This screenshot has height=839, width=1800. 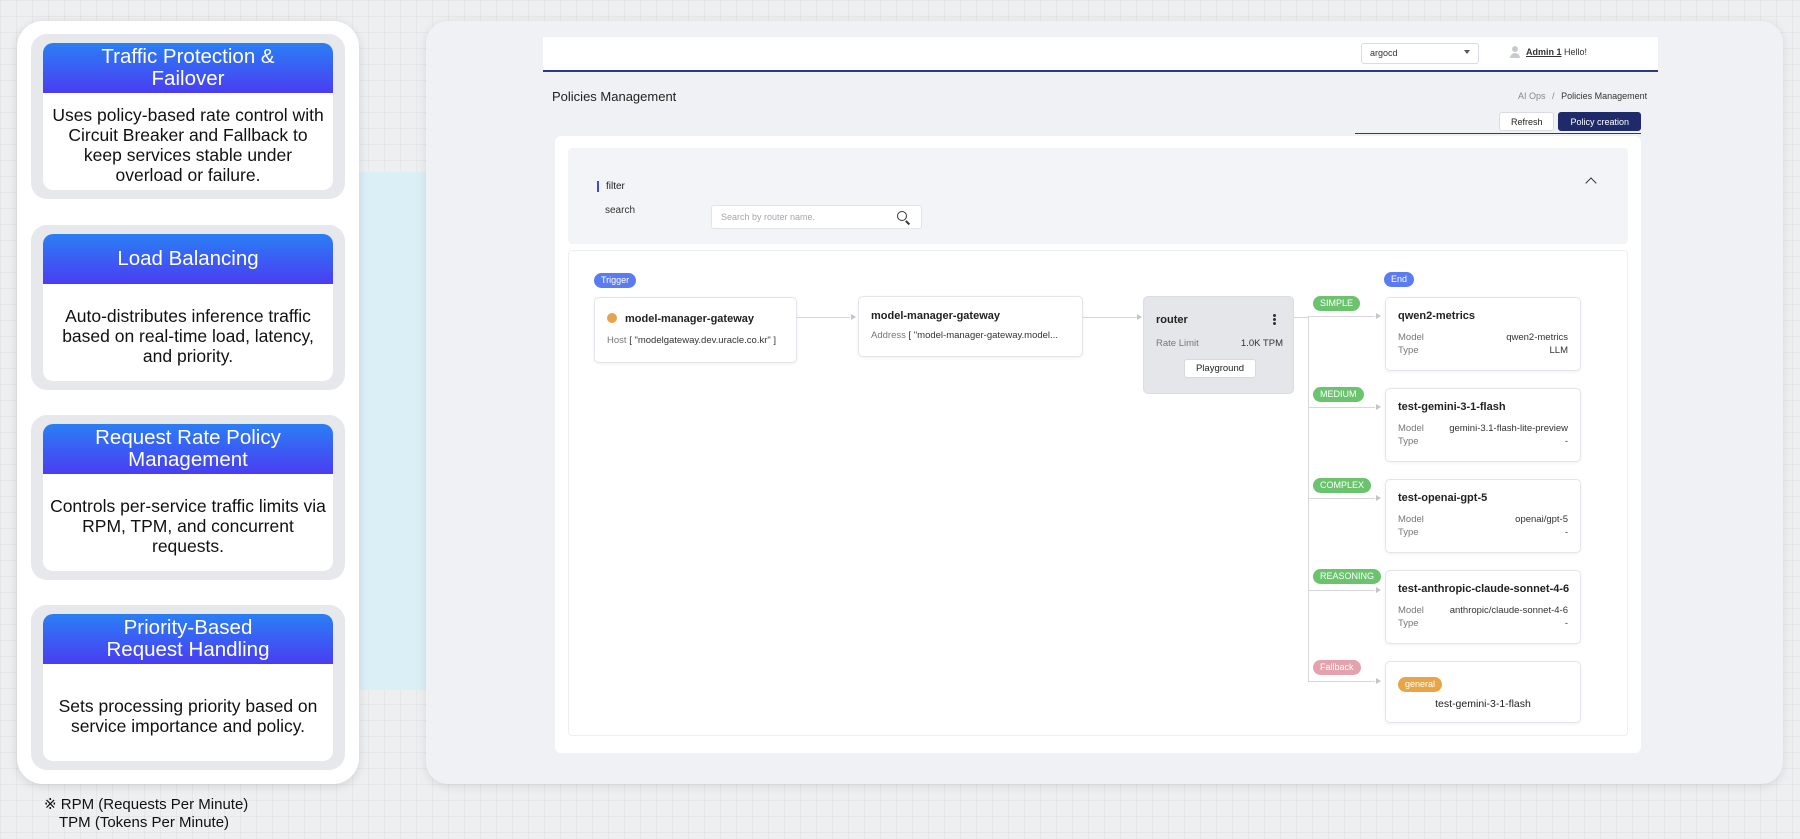 What do you see at coordinates (1483, 704) in the screenshot?
I see `fallback-target: test-gemini-3-1-flash` at bounding box center [1483, 704].